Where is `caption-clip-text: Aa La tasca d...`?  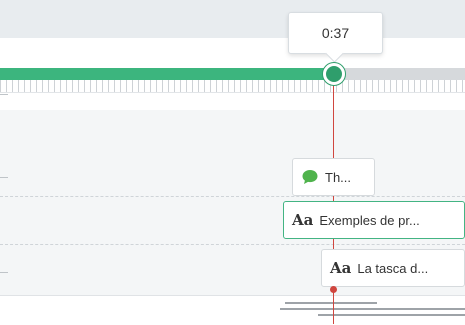
caption-clip-text: Aa La tasca d... is located at coordinates (393, 268).